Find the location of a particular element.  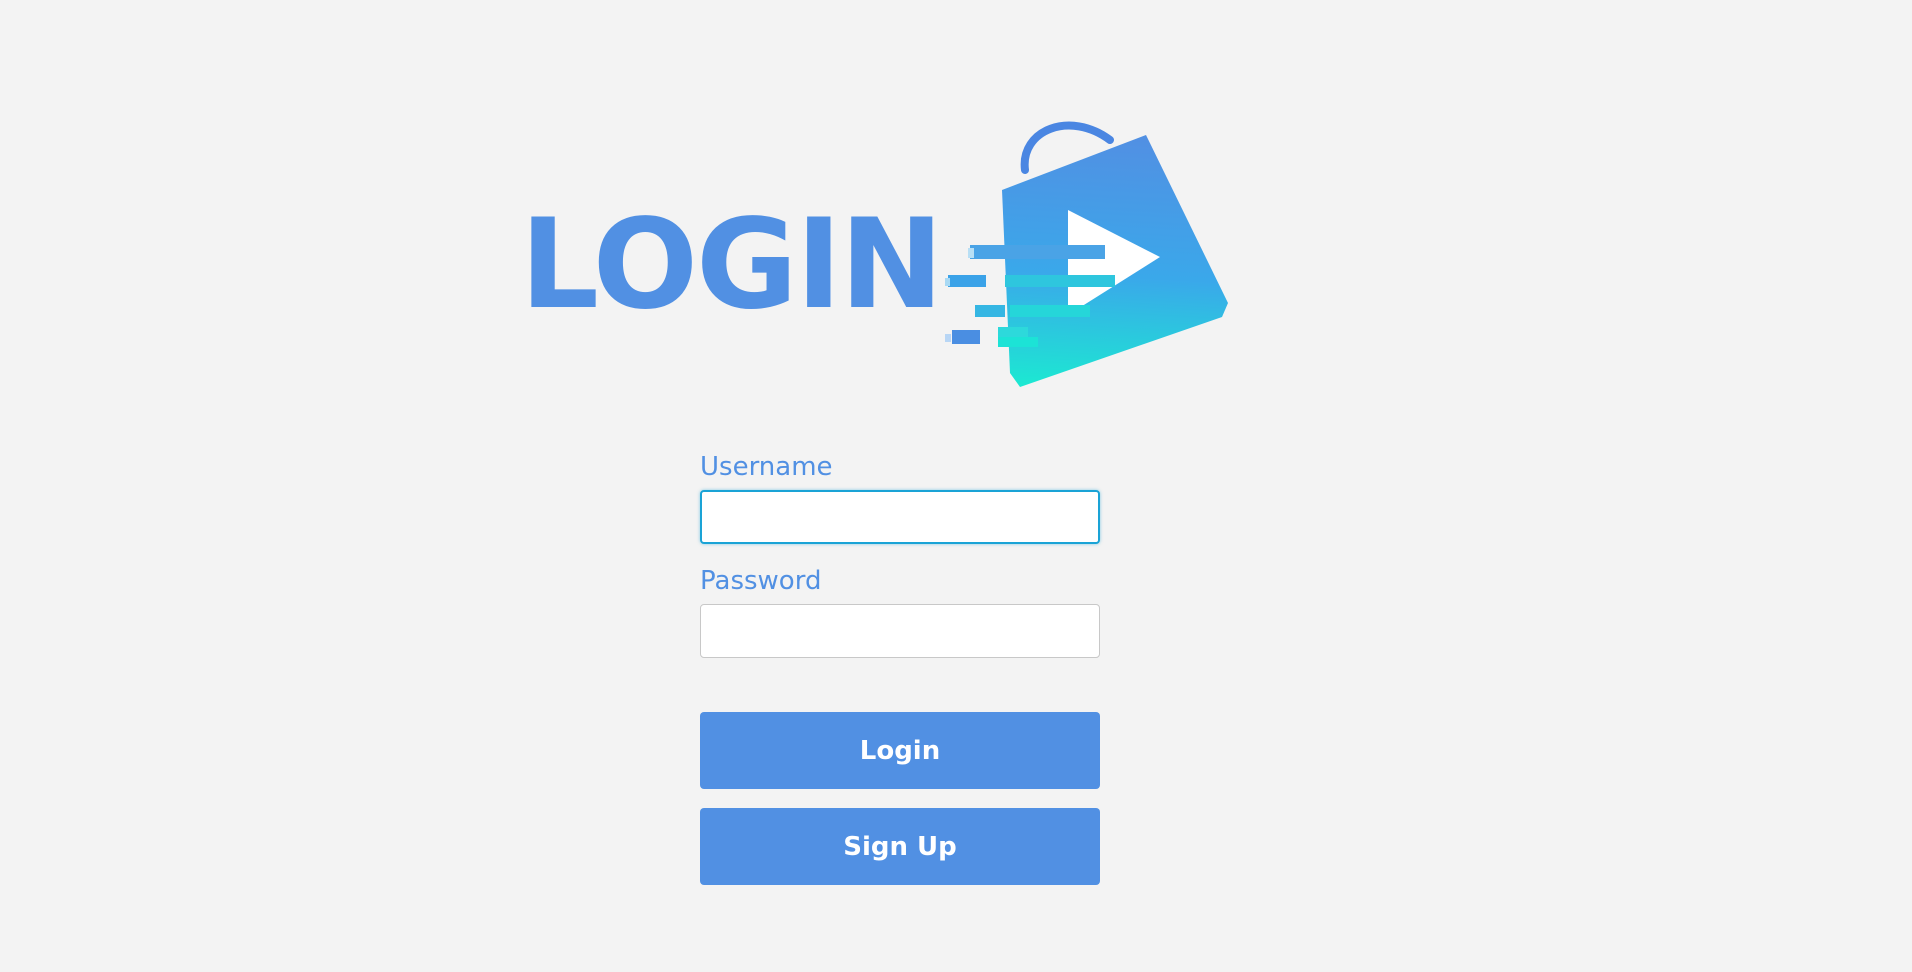

signup-button: Sign Up is located at coordinates (900, 846).